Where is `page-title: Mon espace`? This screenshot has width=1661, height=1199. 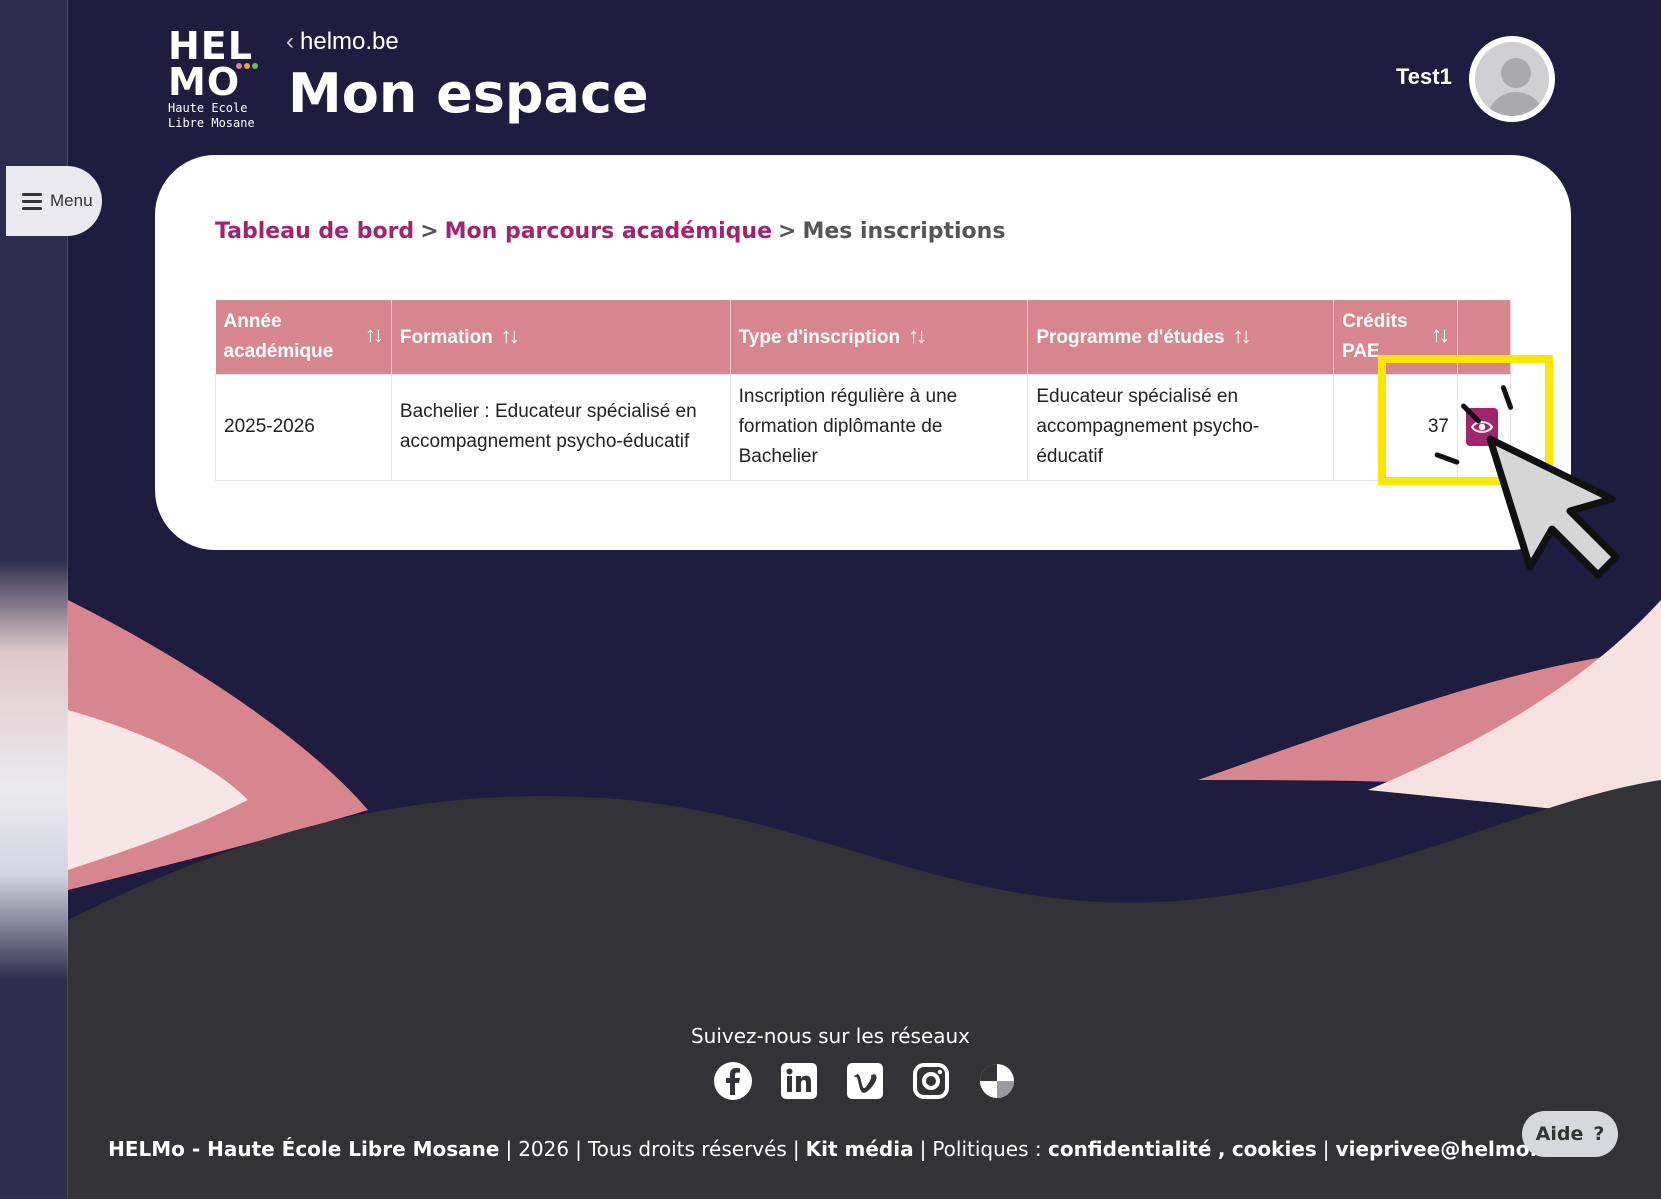 page-title: Mon espace is located at coordinates (468, 93).